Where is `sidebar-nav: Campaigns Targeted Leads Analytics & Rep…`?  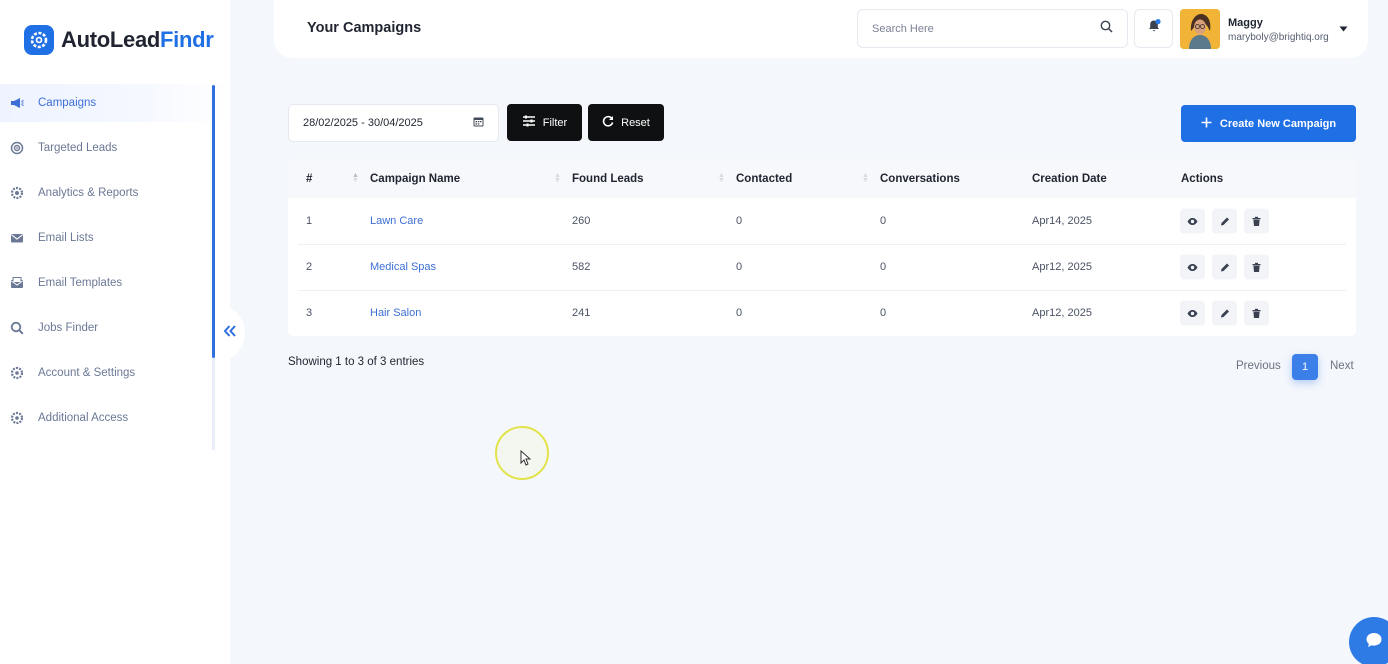 sidebar-nav: Campaigns Targeted Leads Analytics & Rep… is located at coordinates (115, 260).